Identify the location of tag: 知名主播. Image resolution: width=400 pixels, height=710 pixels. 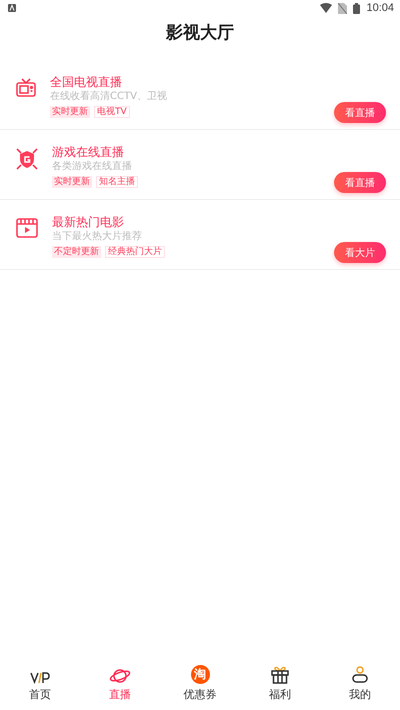
(117, 182).